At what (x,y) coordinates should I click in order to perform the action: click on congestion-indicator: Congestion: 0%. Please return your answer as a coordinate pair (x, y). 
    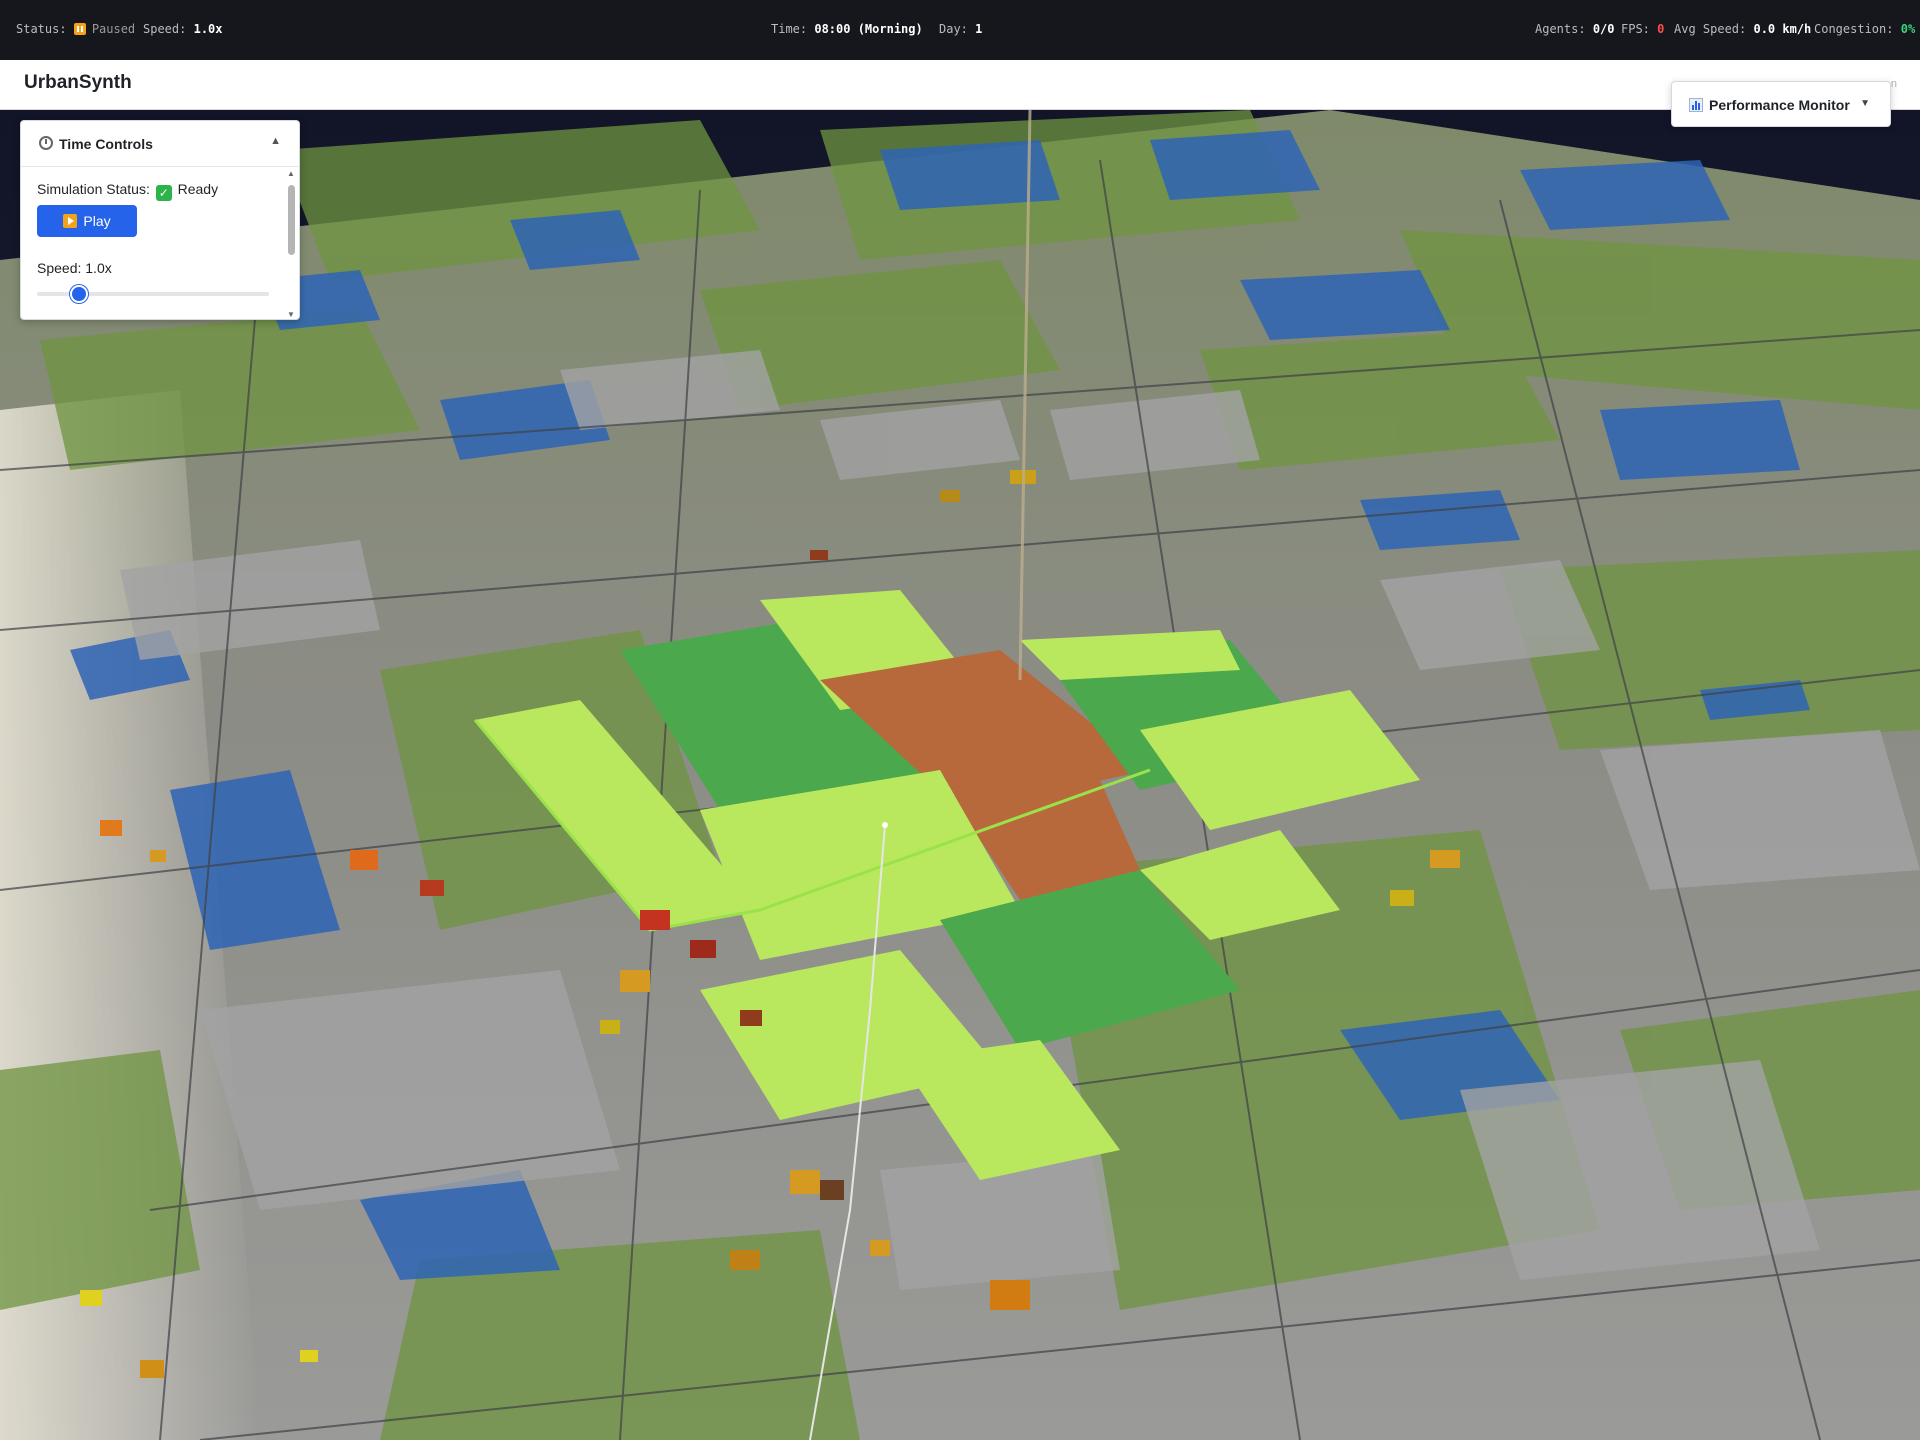
    Looking at the image, I should click on (1864, 29).